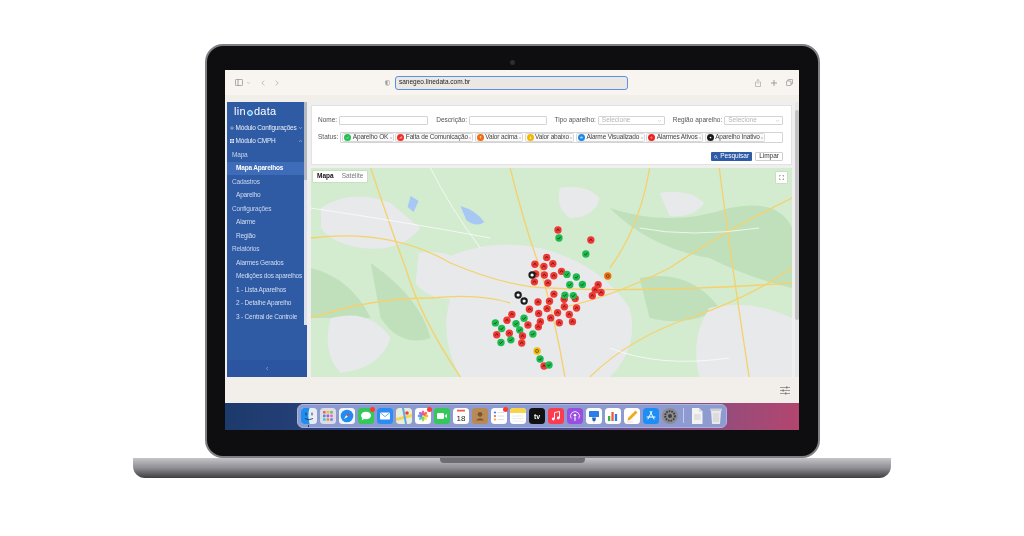 The width and height of the screenshot is (1024, 536). What do you see at coordinates (249, 112) in the screenshot?
I see `logo-dot-icon` at bounding box center [249, 112].